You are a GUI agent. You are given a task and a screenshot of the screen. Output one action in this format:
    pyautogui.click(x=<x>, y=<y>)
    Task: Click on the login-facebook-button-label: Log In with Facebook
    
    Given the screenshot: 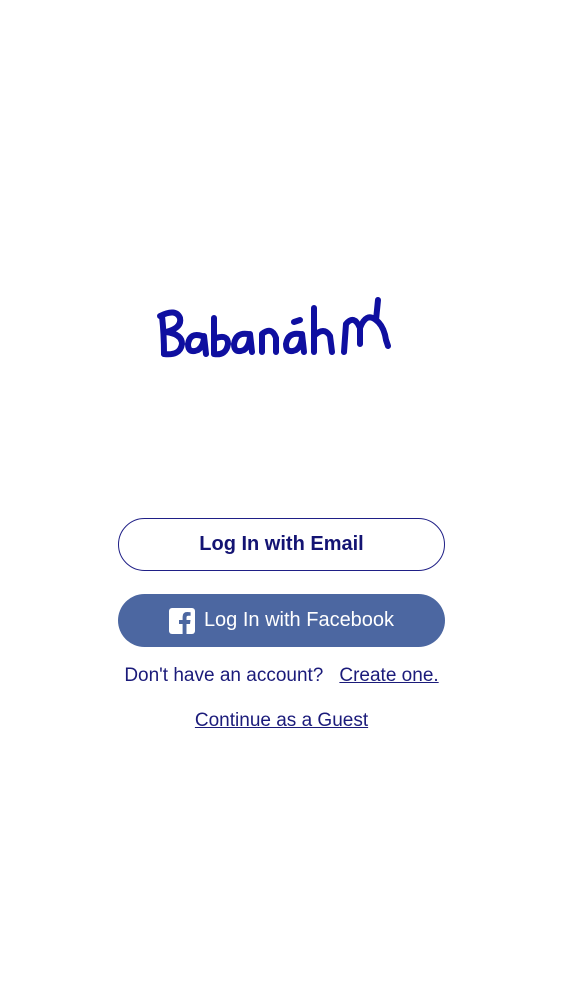 What is the action you would take?
    pyautogui.click(x=299, y=620)
    